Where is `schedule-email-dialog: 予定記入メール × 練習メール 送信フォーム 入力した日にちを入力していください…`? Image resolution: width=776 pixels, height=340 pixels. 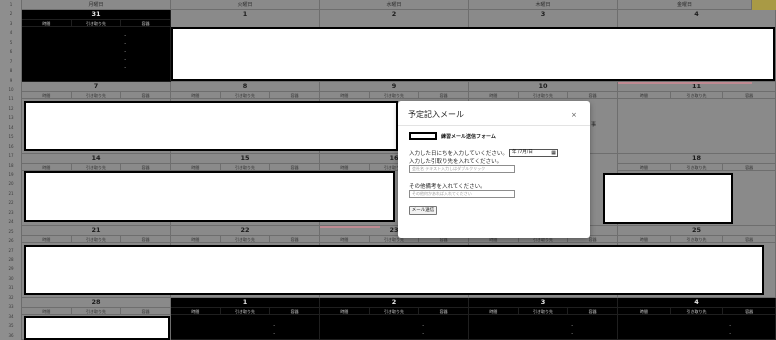 schedule-email-dialog: 予定記入メール × 練習メール 送信フォーム 入力した日にちを入力していください… is located at coordinates (494, 169).